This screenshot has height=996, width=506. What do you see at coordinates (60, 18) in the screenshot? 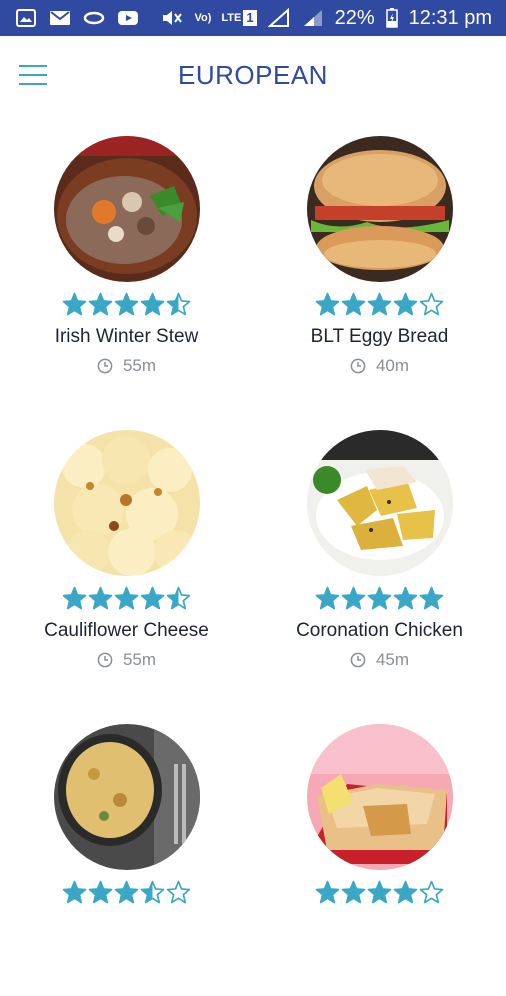
I see `email-icon` at bounding box center [60, 18].